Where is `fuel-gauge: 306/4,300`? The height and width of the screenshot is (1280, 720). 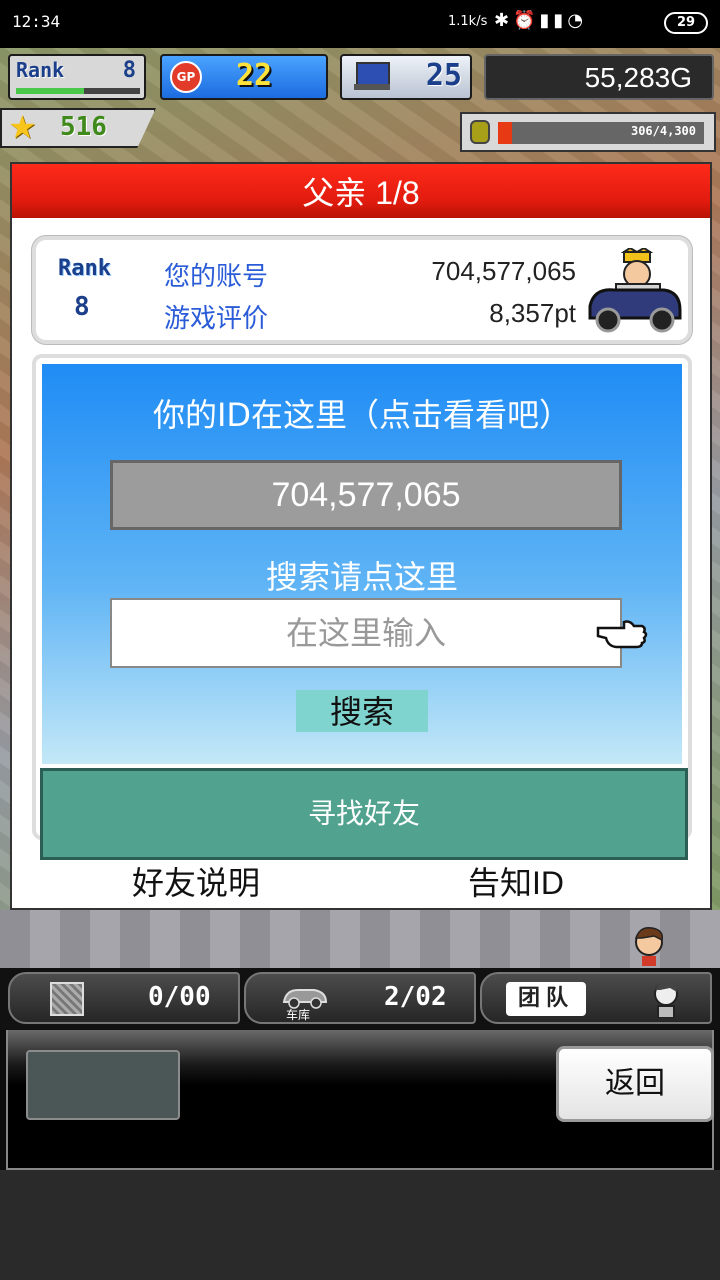 fuel-gauge: 306/4,300 is located at coordinates (588, 132).